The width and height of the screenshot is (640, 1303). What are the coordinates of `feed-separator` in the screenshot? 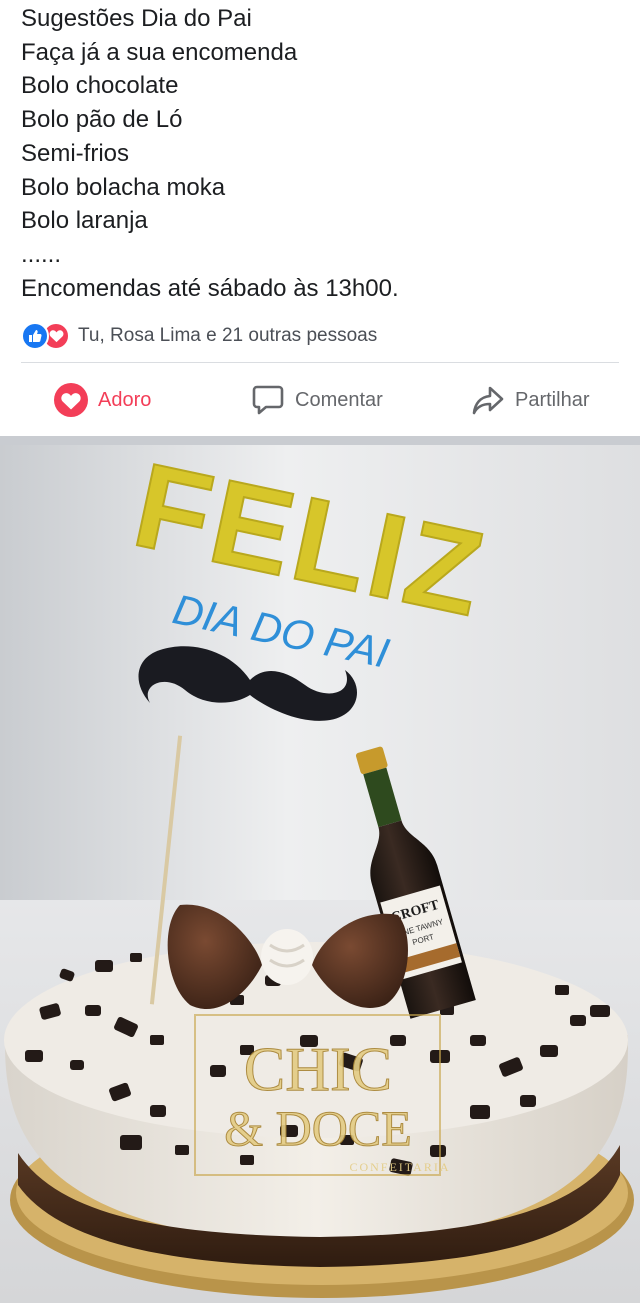 It's located at (320, 440).